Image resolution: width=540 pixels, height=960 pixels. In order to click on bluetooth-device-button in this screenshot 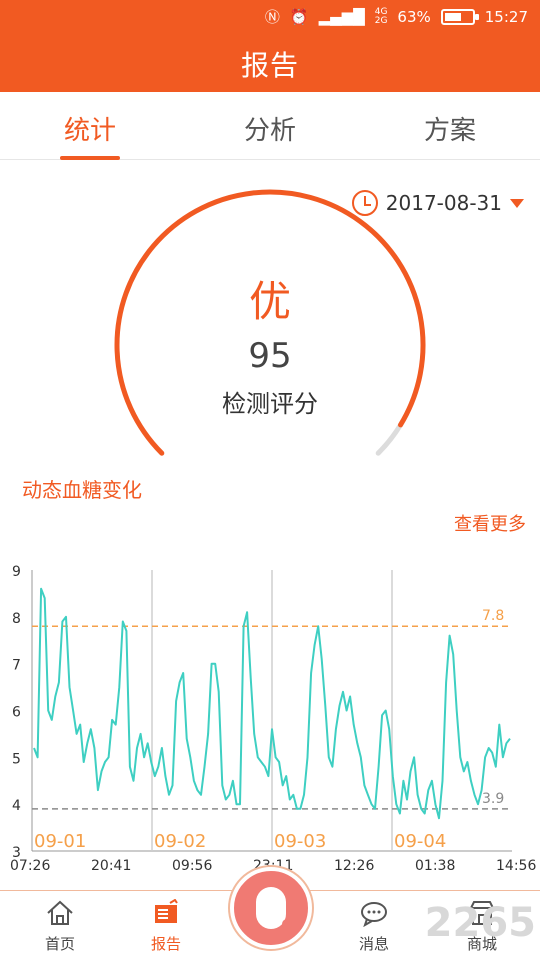, I will do `click(271, 908)`.